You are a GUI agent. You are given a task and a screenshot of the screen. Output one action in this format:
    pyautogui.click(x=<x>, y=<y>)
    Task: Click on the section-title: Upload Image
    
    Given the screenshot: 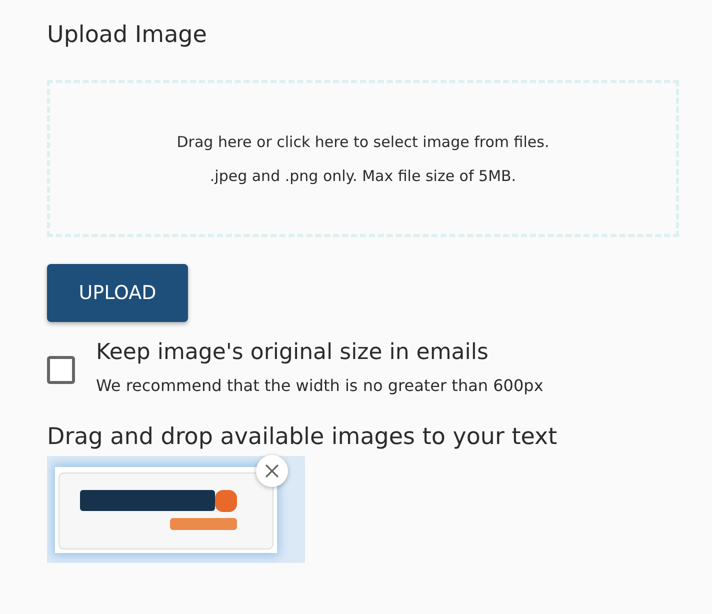 What is the action you would take?
    pyautogui.click(x=127, y=35)
    